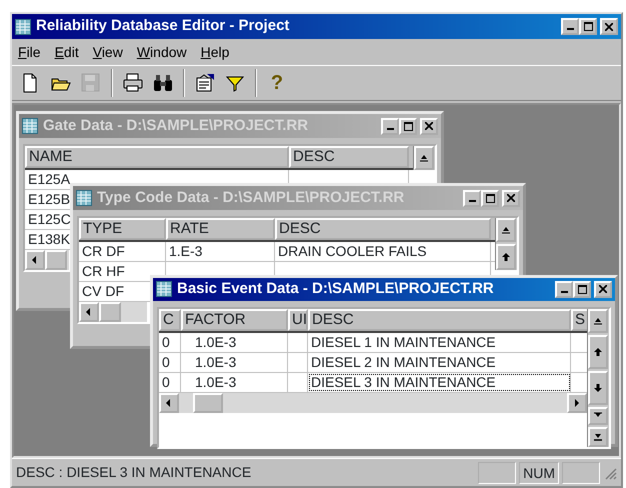 Image resolution: width=626 pixels, height=488 pixels. I want to click on table-cell: DRAIN COOLER FAILS, so click(383, 251).